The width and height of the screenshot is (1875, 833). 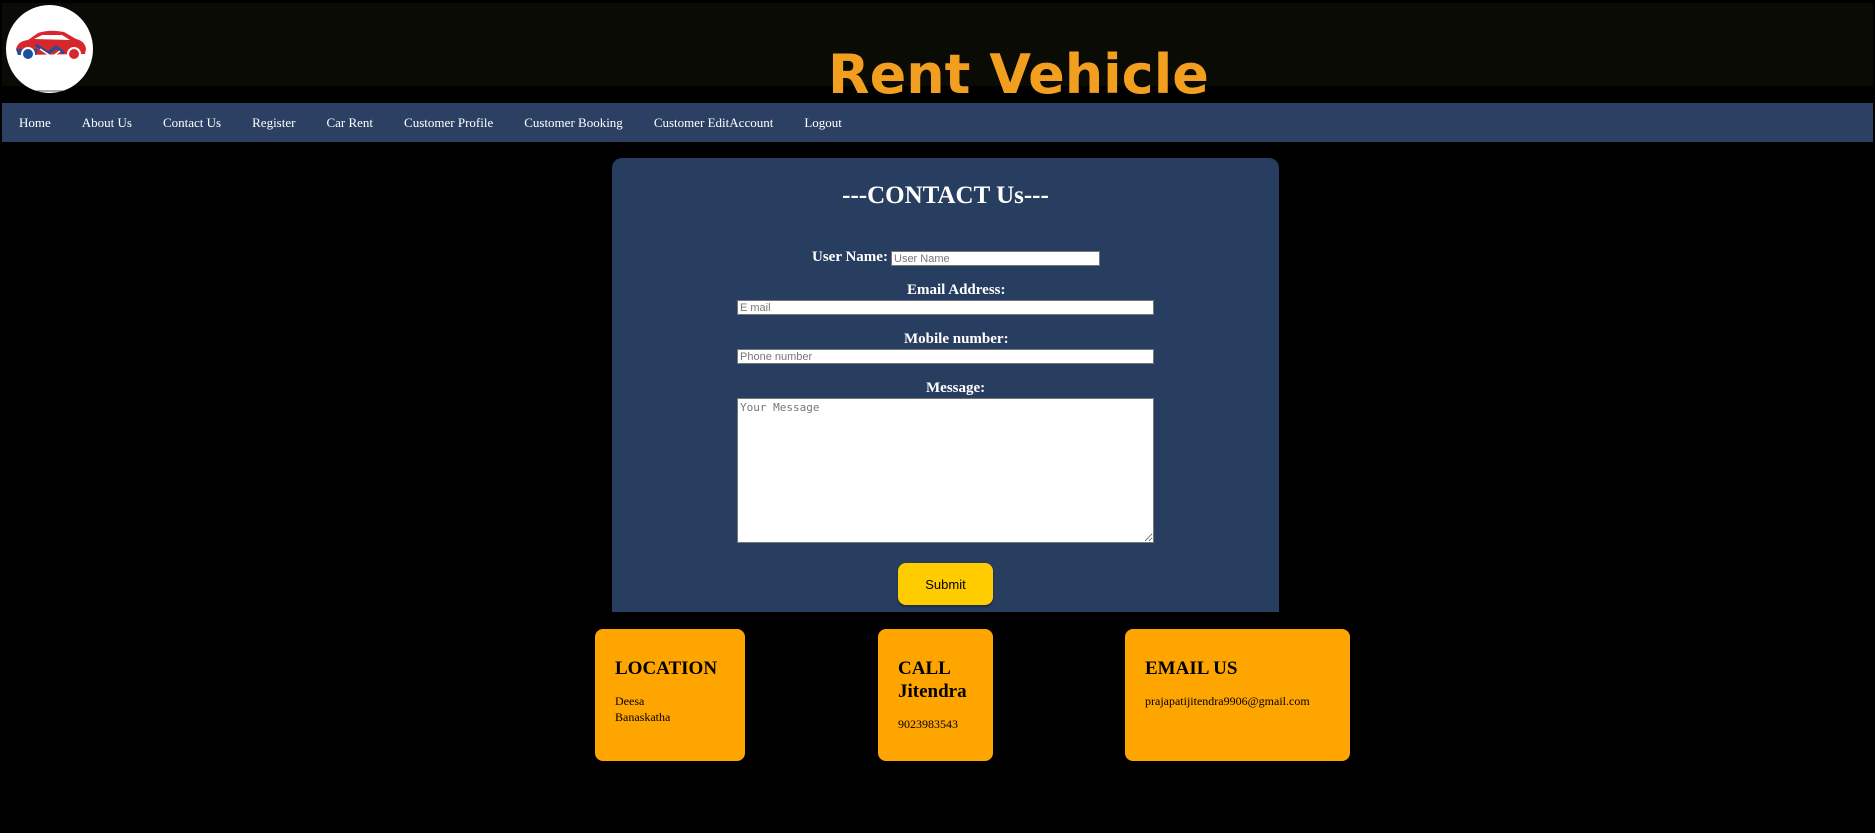 I want to click on nav-register: Register, so click(x=273, y=123).